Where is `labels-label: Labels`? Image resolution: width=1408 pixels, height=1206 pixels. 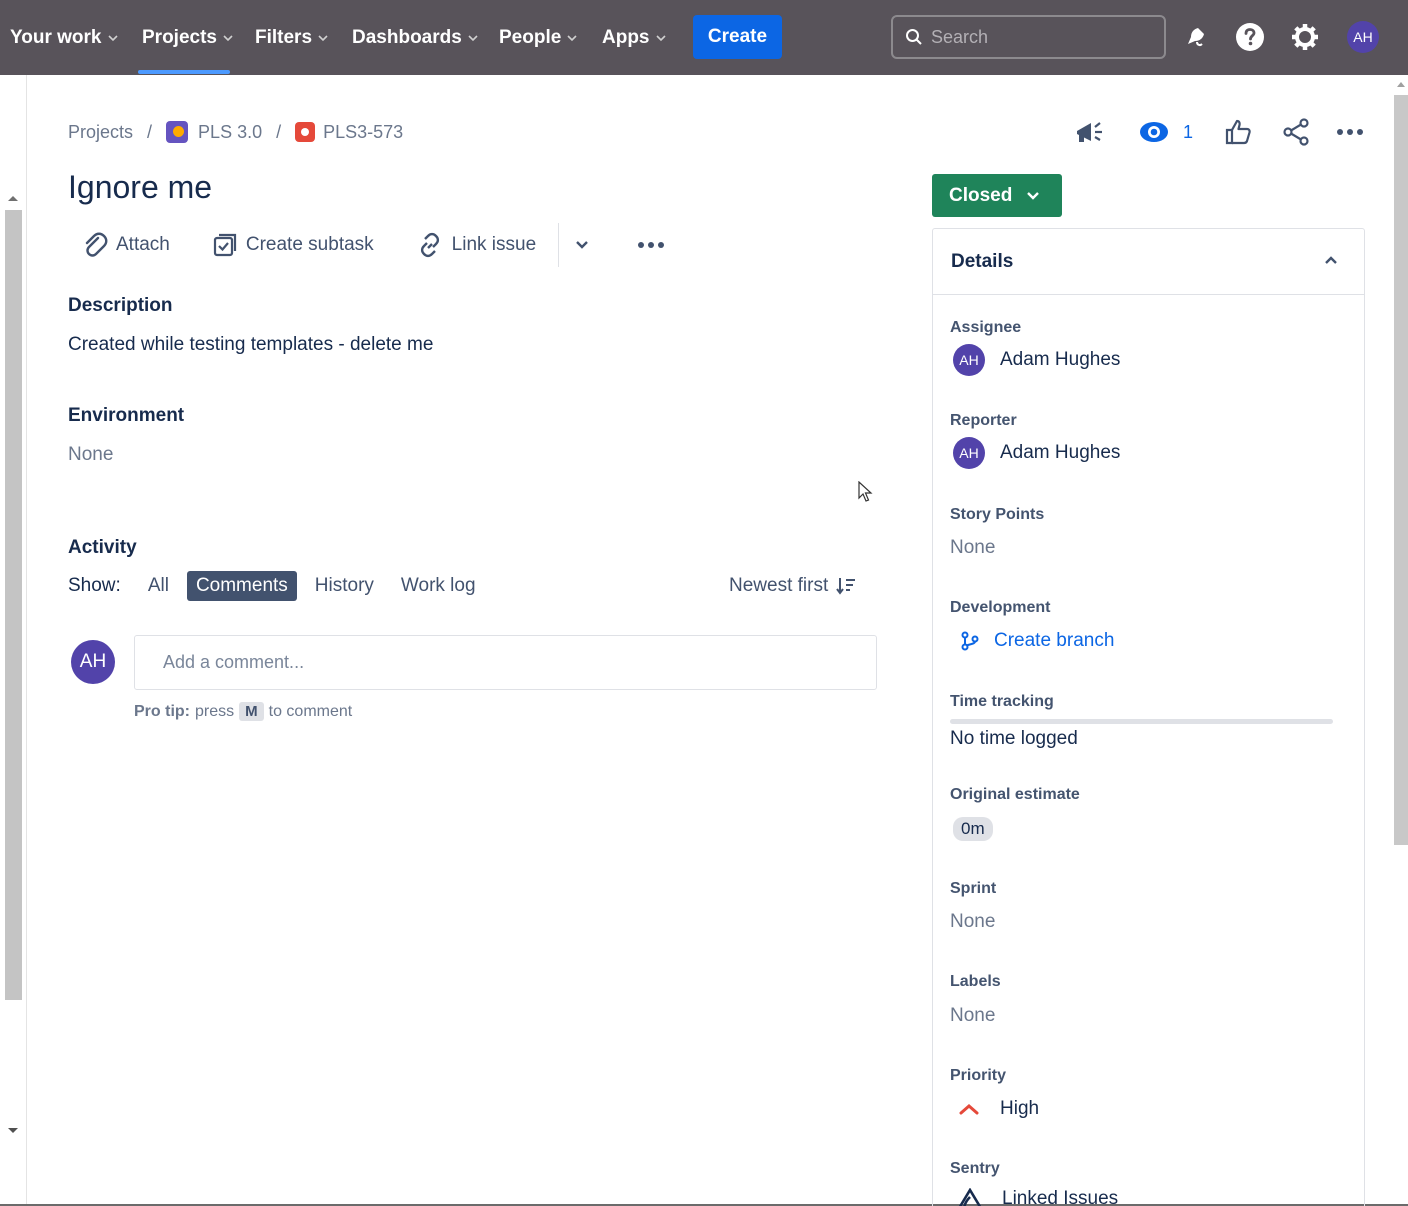 labels-label: Labels is located at coordinates (975, 981).